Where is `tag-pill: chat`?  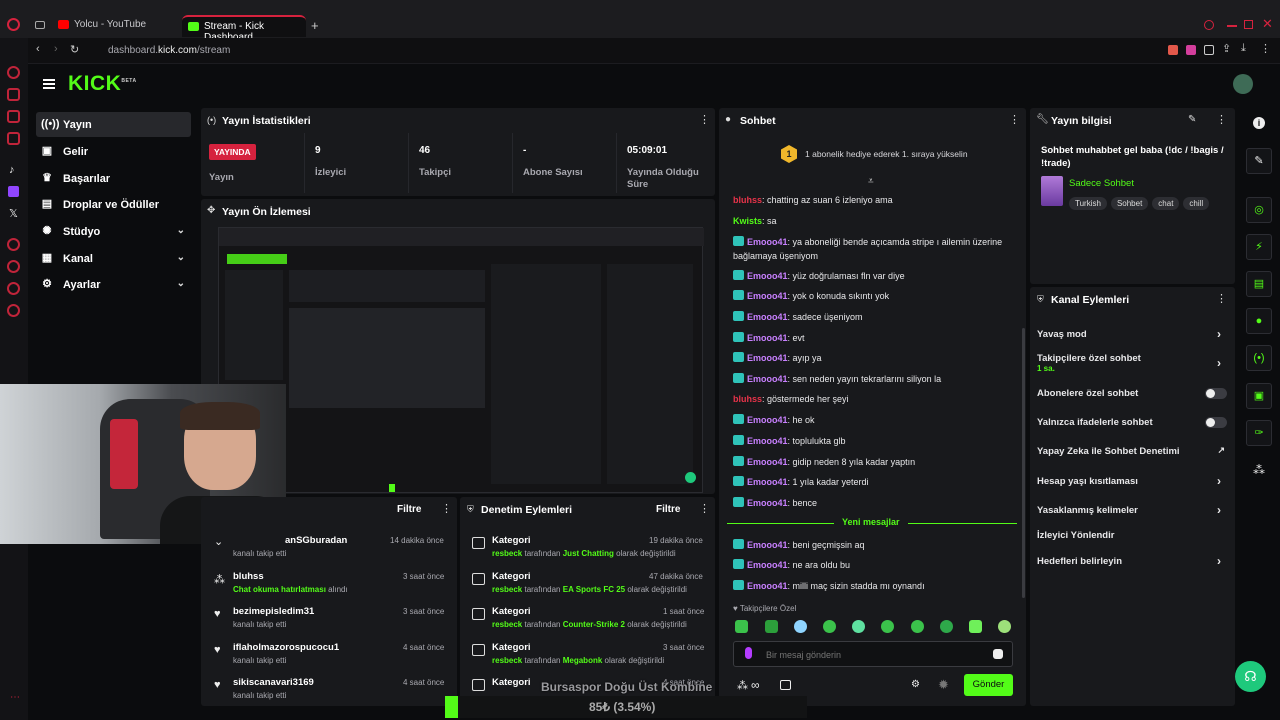 tag-pill: chat is located at coordinates (1166, 203).